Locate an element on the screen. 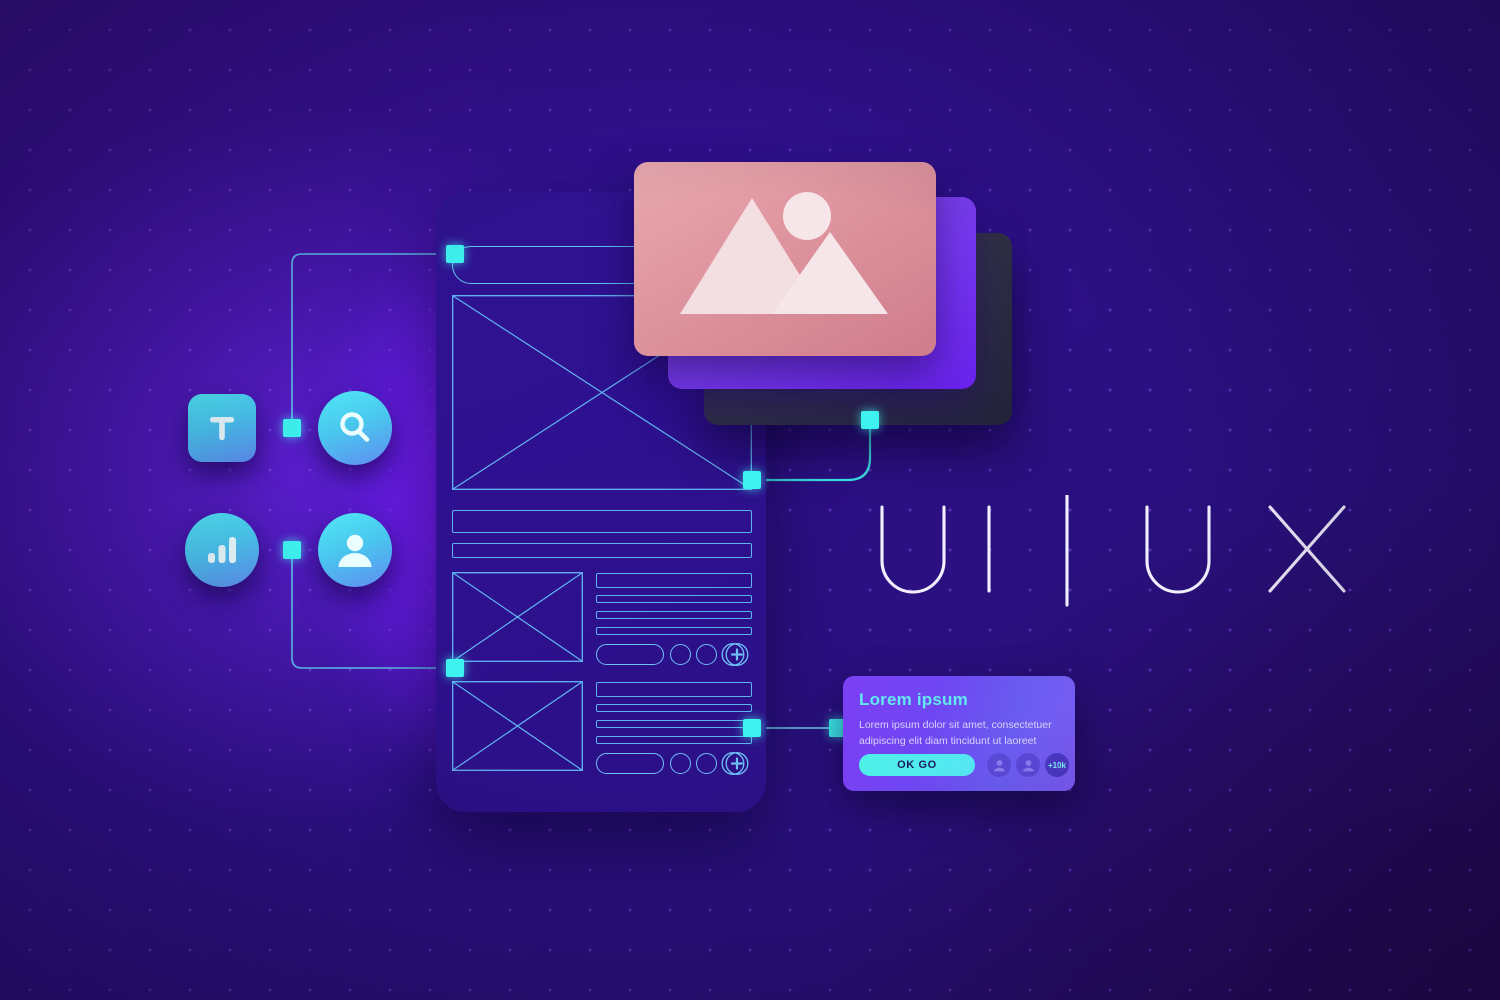 This screenshot has width=1500, height=1000. mountain-photo-icon is located at coordinates (784, 253).